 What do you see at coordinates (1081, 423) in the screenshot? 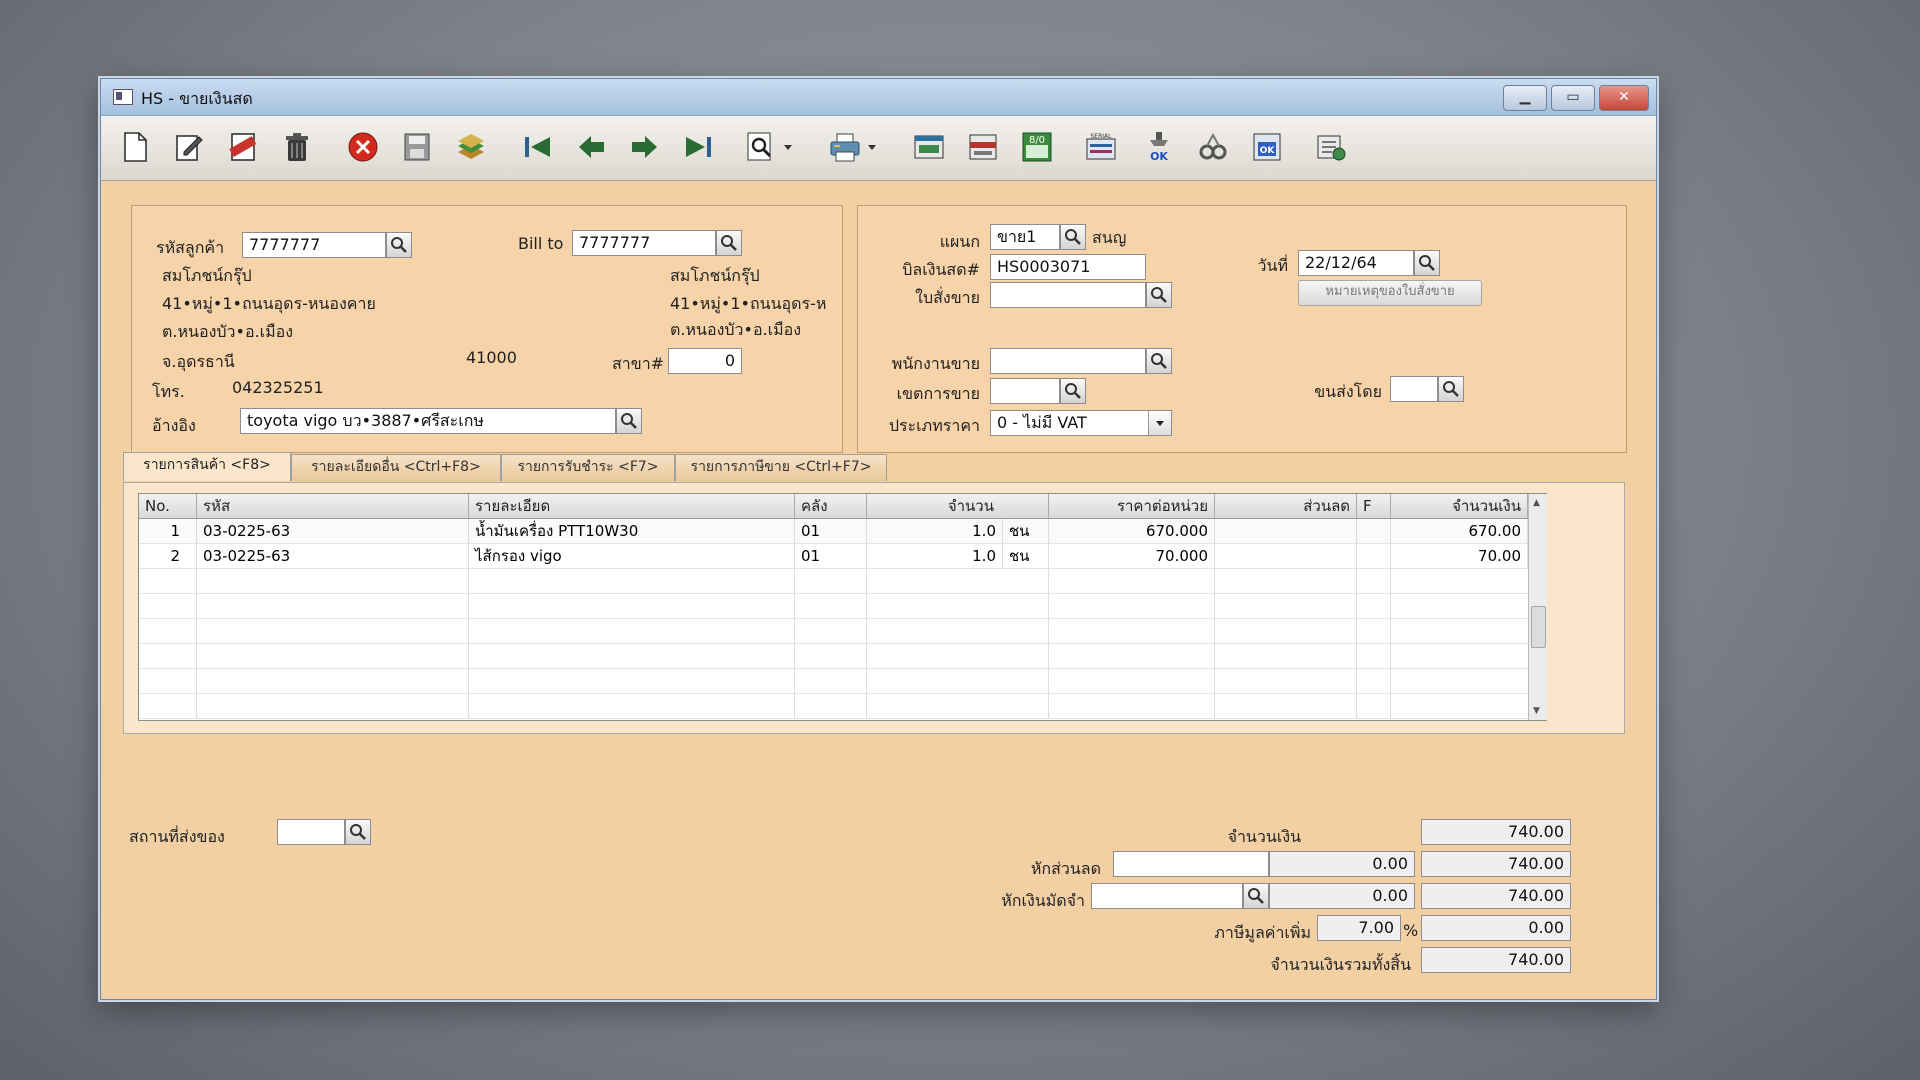
I see `price-type-select: 0 - ไม่มี VAT` at bounding box center [1081, 423].